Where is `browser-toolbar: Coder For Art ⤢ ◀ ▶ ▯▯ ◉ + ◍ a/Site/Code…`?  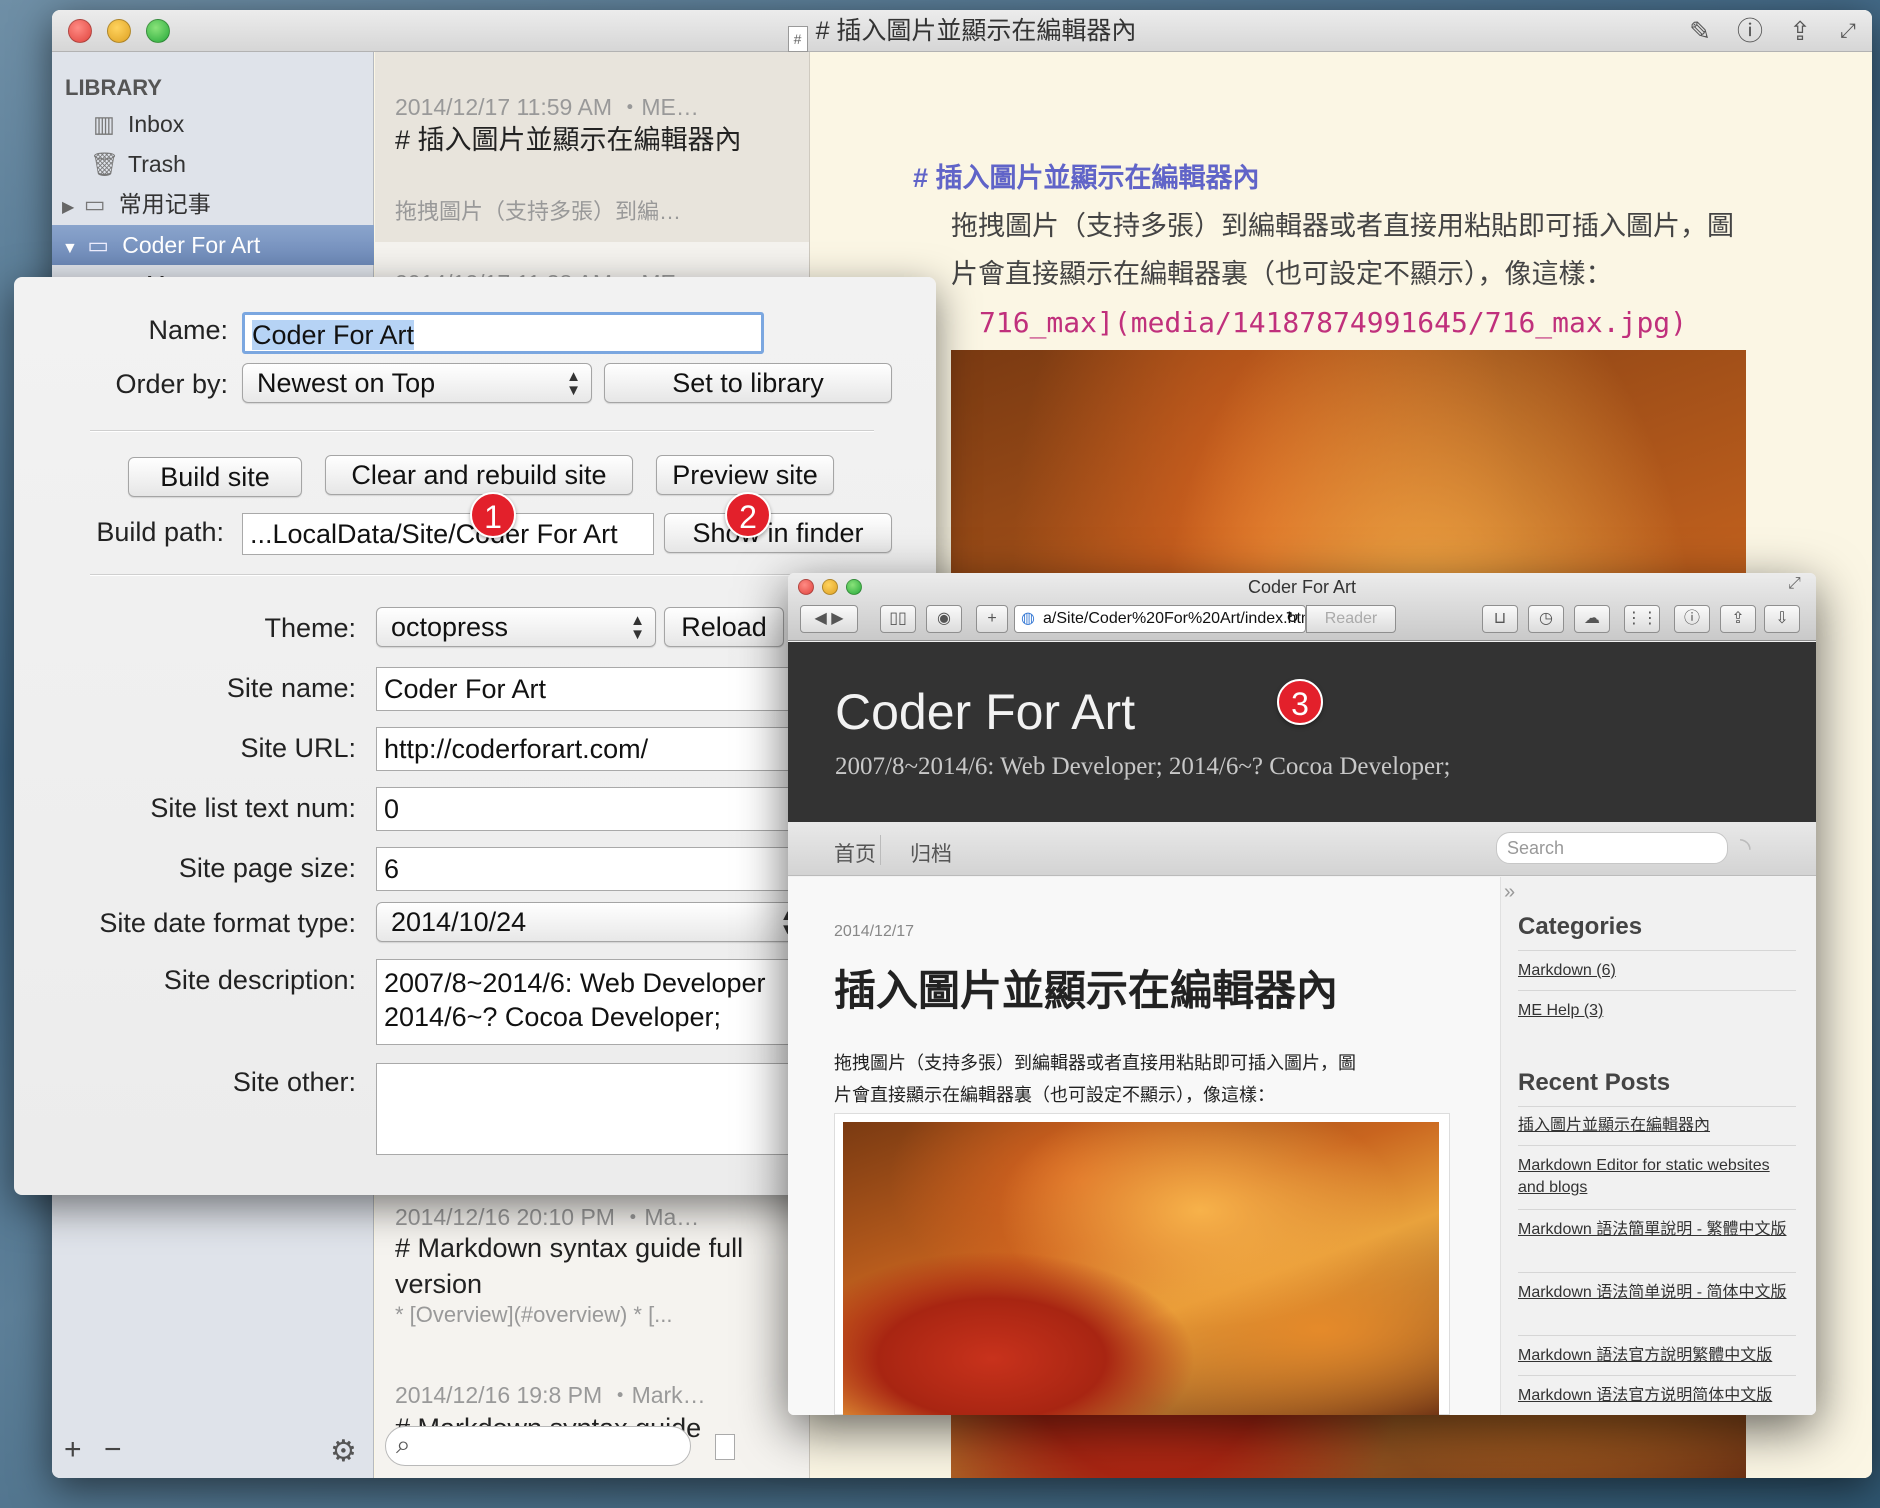 browser-toolbar: Coder For Art ⤢ ◀ ▶ ▯▯ ◉ + ◍ a/Site/Code… is located at coordinates (1302, 607).